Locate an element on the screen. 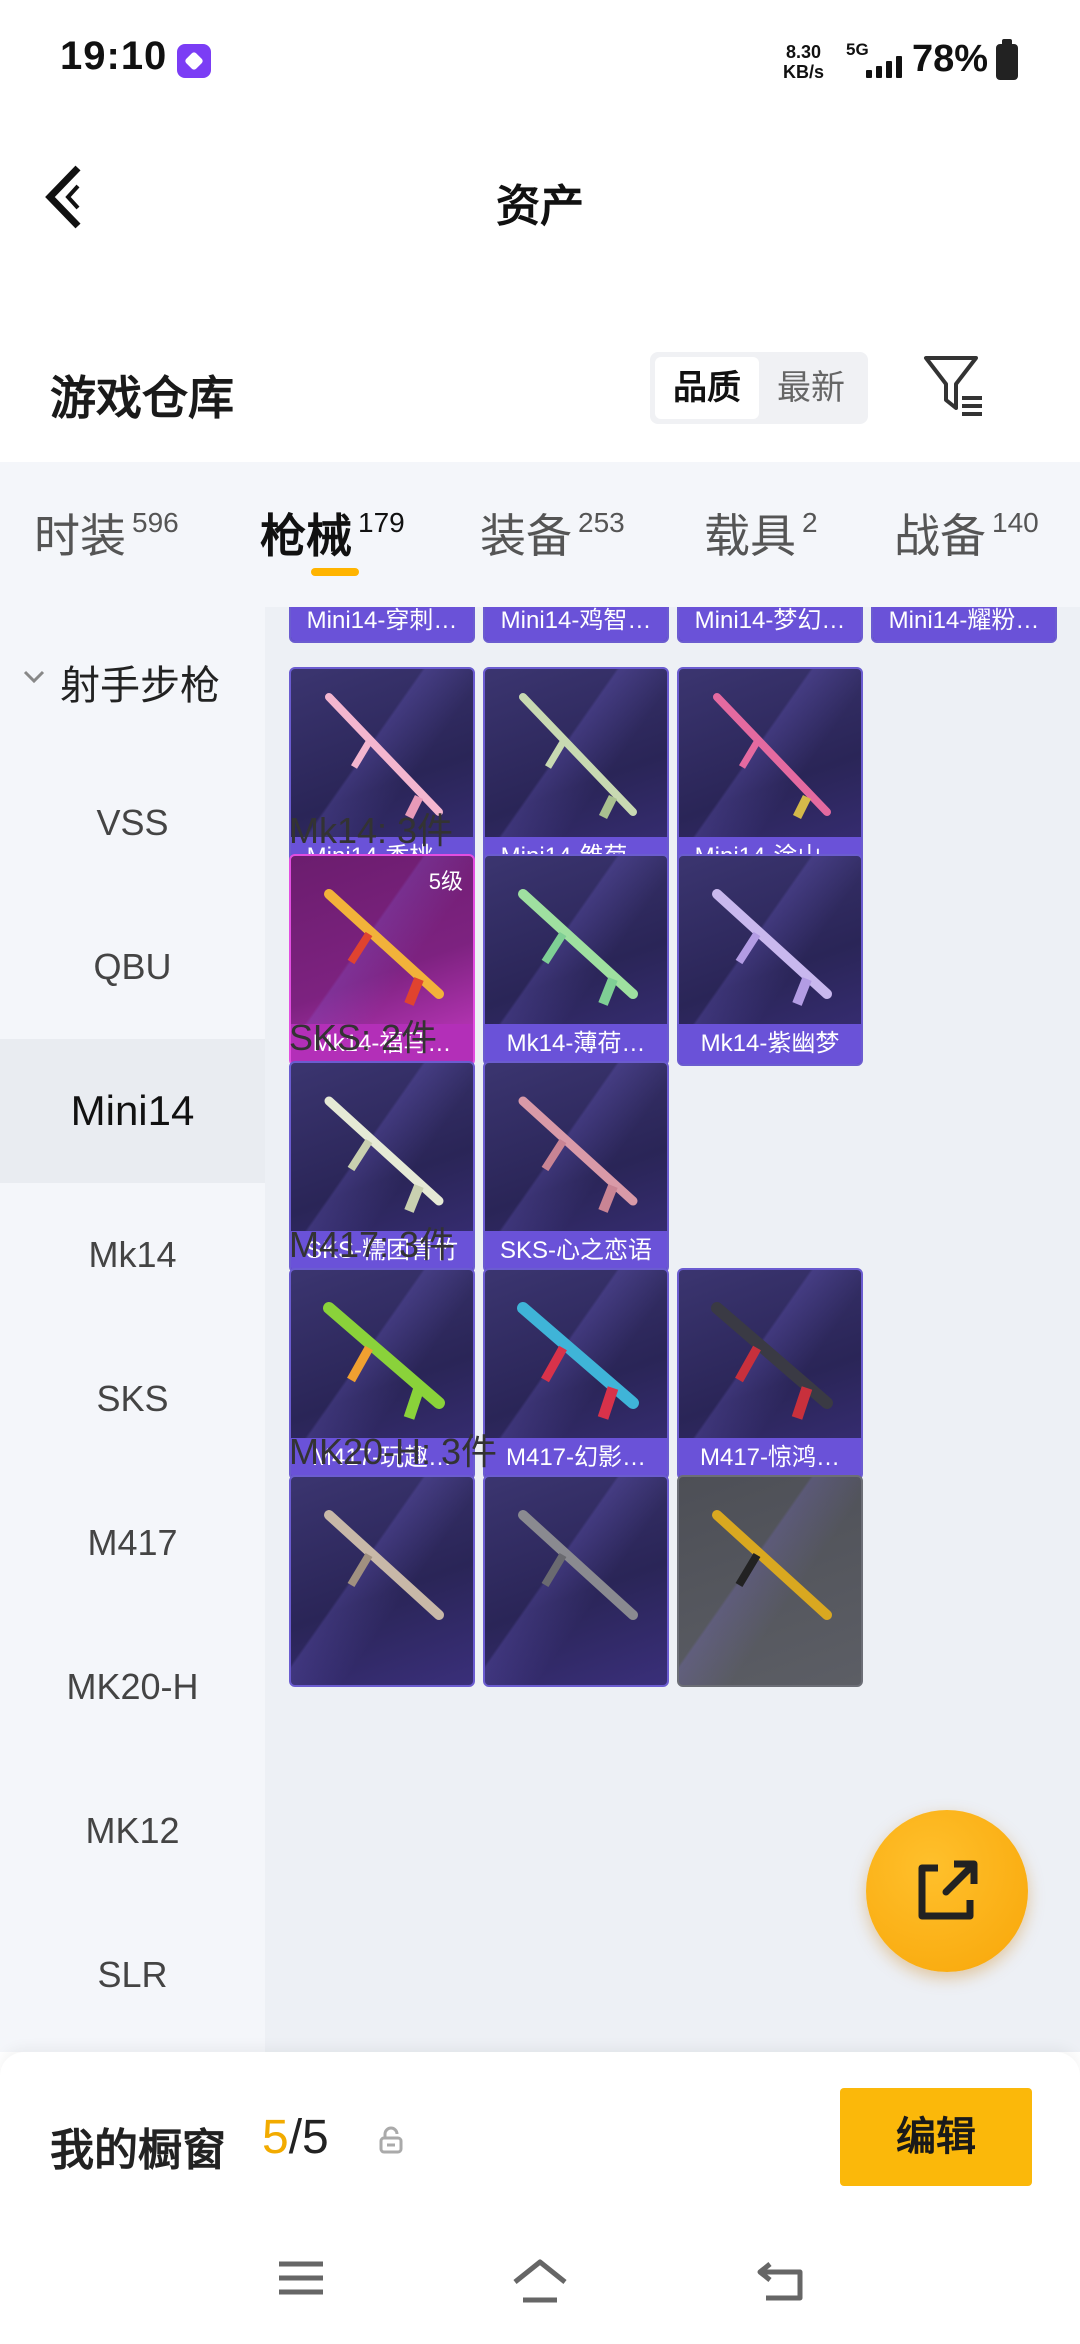 The image size is (1080, 2344). battery-icon is located at coordinates (1007, 59).